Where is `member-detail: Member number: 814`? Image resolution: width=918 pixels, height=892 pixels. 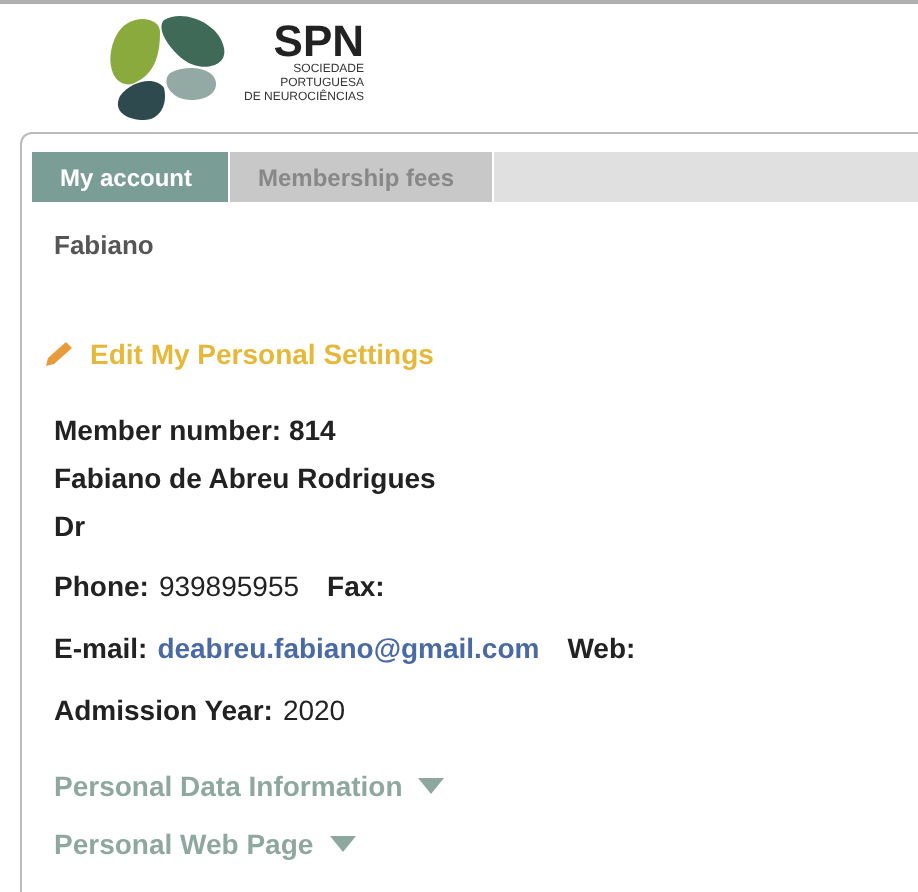
member-detail: Member number: 814 is located at coordinates (196, 429).